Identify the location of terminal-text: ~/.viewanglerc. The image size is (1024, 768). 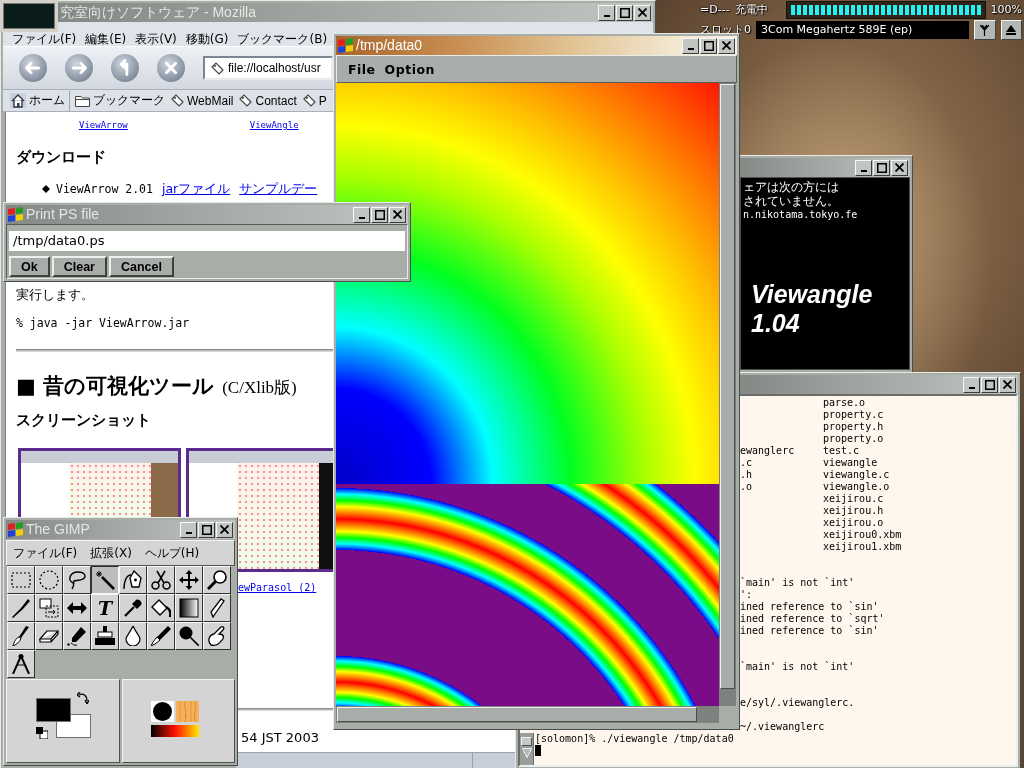
(782, 727).